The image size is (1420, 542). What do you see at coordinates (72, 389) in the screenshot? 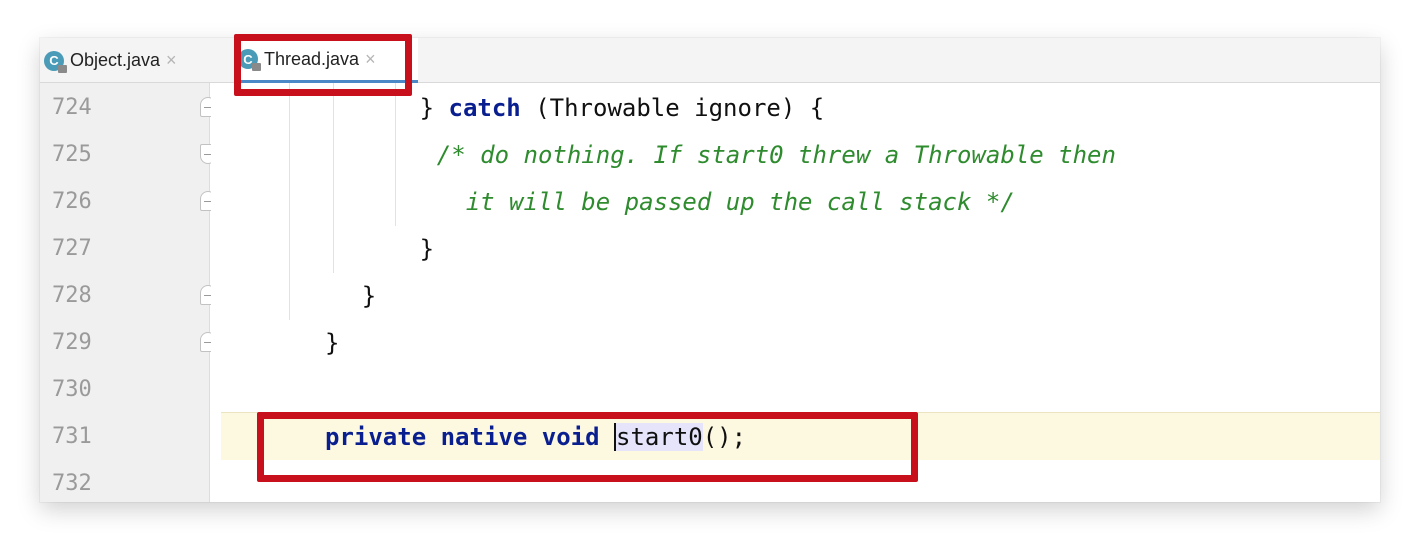
I see `line-number: 730` at bounding box center [72, 389].